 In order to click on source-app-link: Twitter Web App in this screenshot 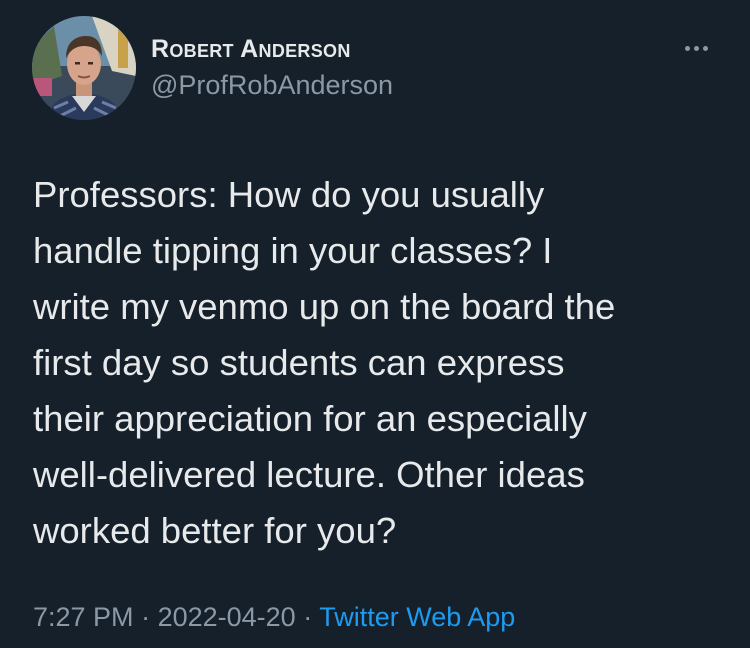, I will do `click(417, 617)`.